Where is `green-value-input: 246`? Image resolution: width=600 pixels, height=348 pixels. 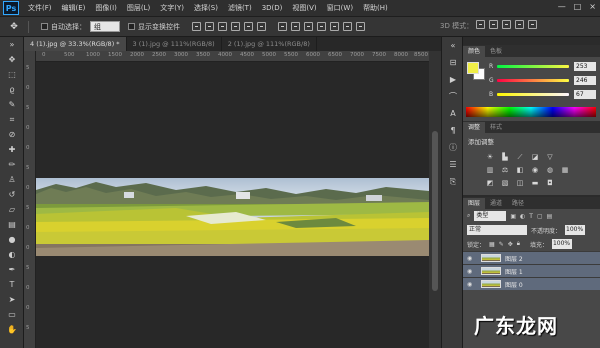
green-value-input: 246 is located at coordinates (585, 80).